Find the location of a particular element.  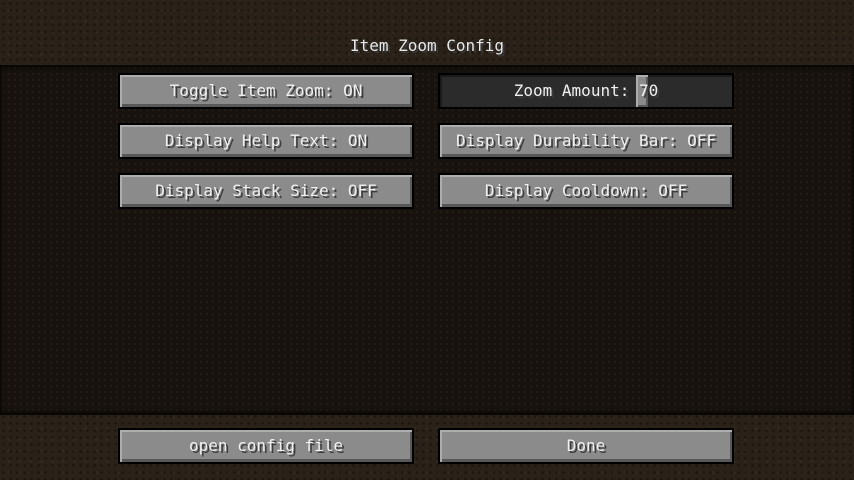

display-durability-bar-button: Display Durability Bar: OFF is located at coordinates (586, 141).